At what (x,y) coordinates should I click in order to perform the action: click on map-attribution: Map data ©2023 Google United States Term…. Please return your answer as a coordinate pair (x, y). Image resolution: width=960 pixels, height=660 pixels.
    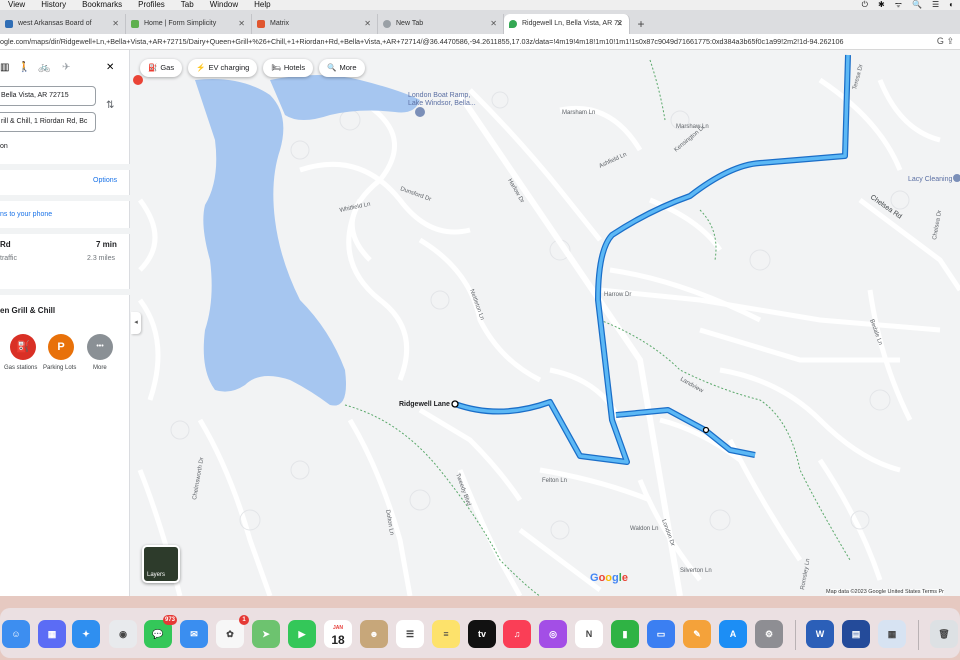
    Looking at the image, I should click on (885, 592).